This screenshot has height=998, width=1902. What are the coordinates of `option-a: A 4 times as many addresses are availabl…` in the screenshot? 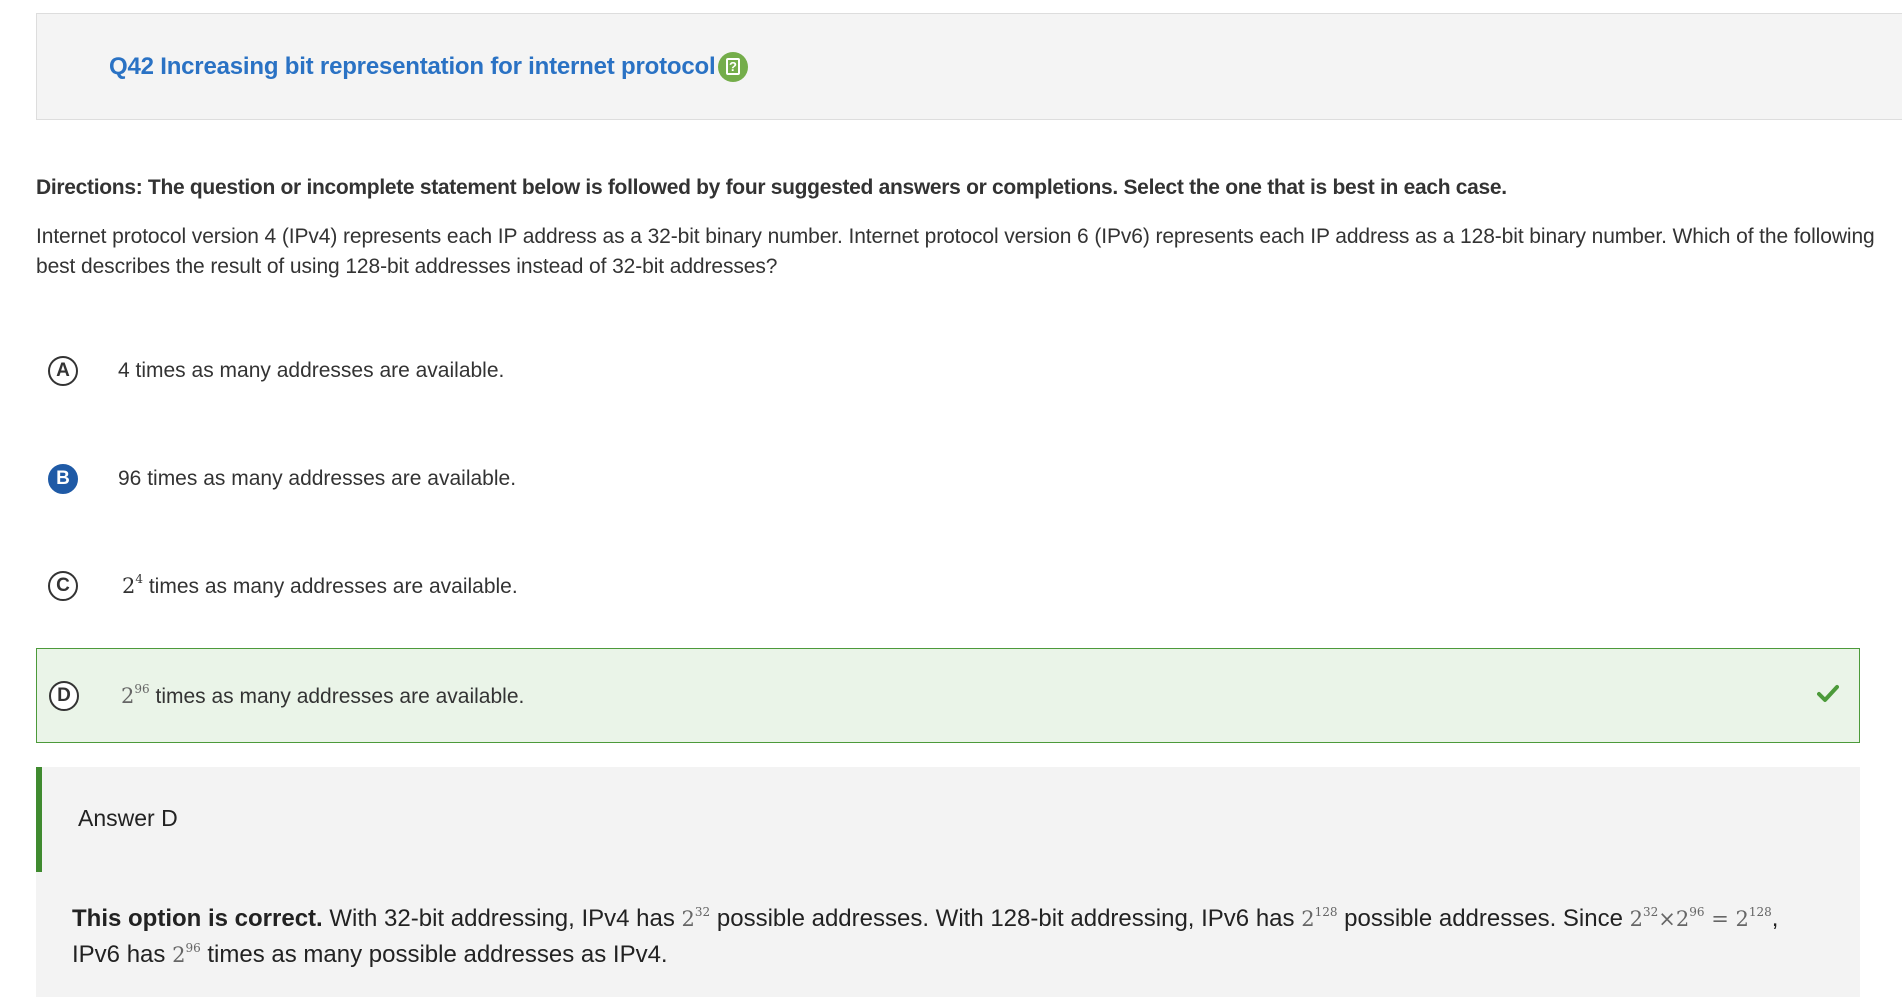 It's located at (948, 371).